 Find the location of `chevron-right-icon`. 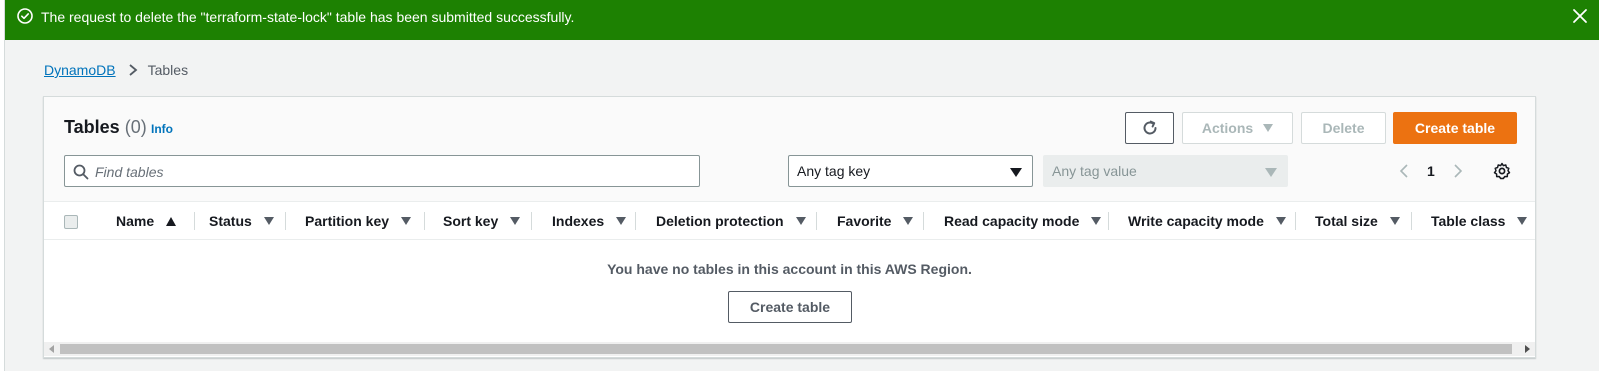

chevron-right-icon is located at coordinates (133, 70).